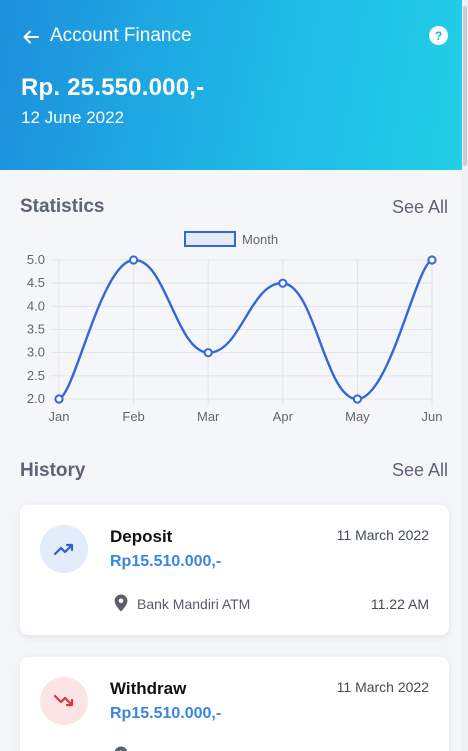  I want to click on help-icon: ?, so click(438, 35).